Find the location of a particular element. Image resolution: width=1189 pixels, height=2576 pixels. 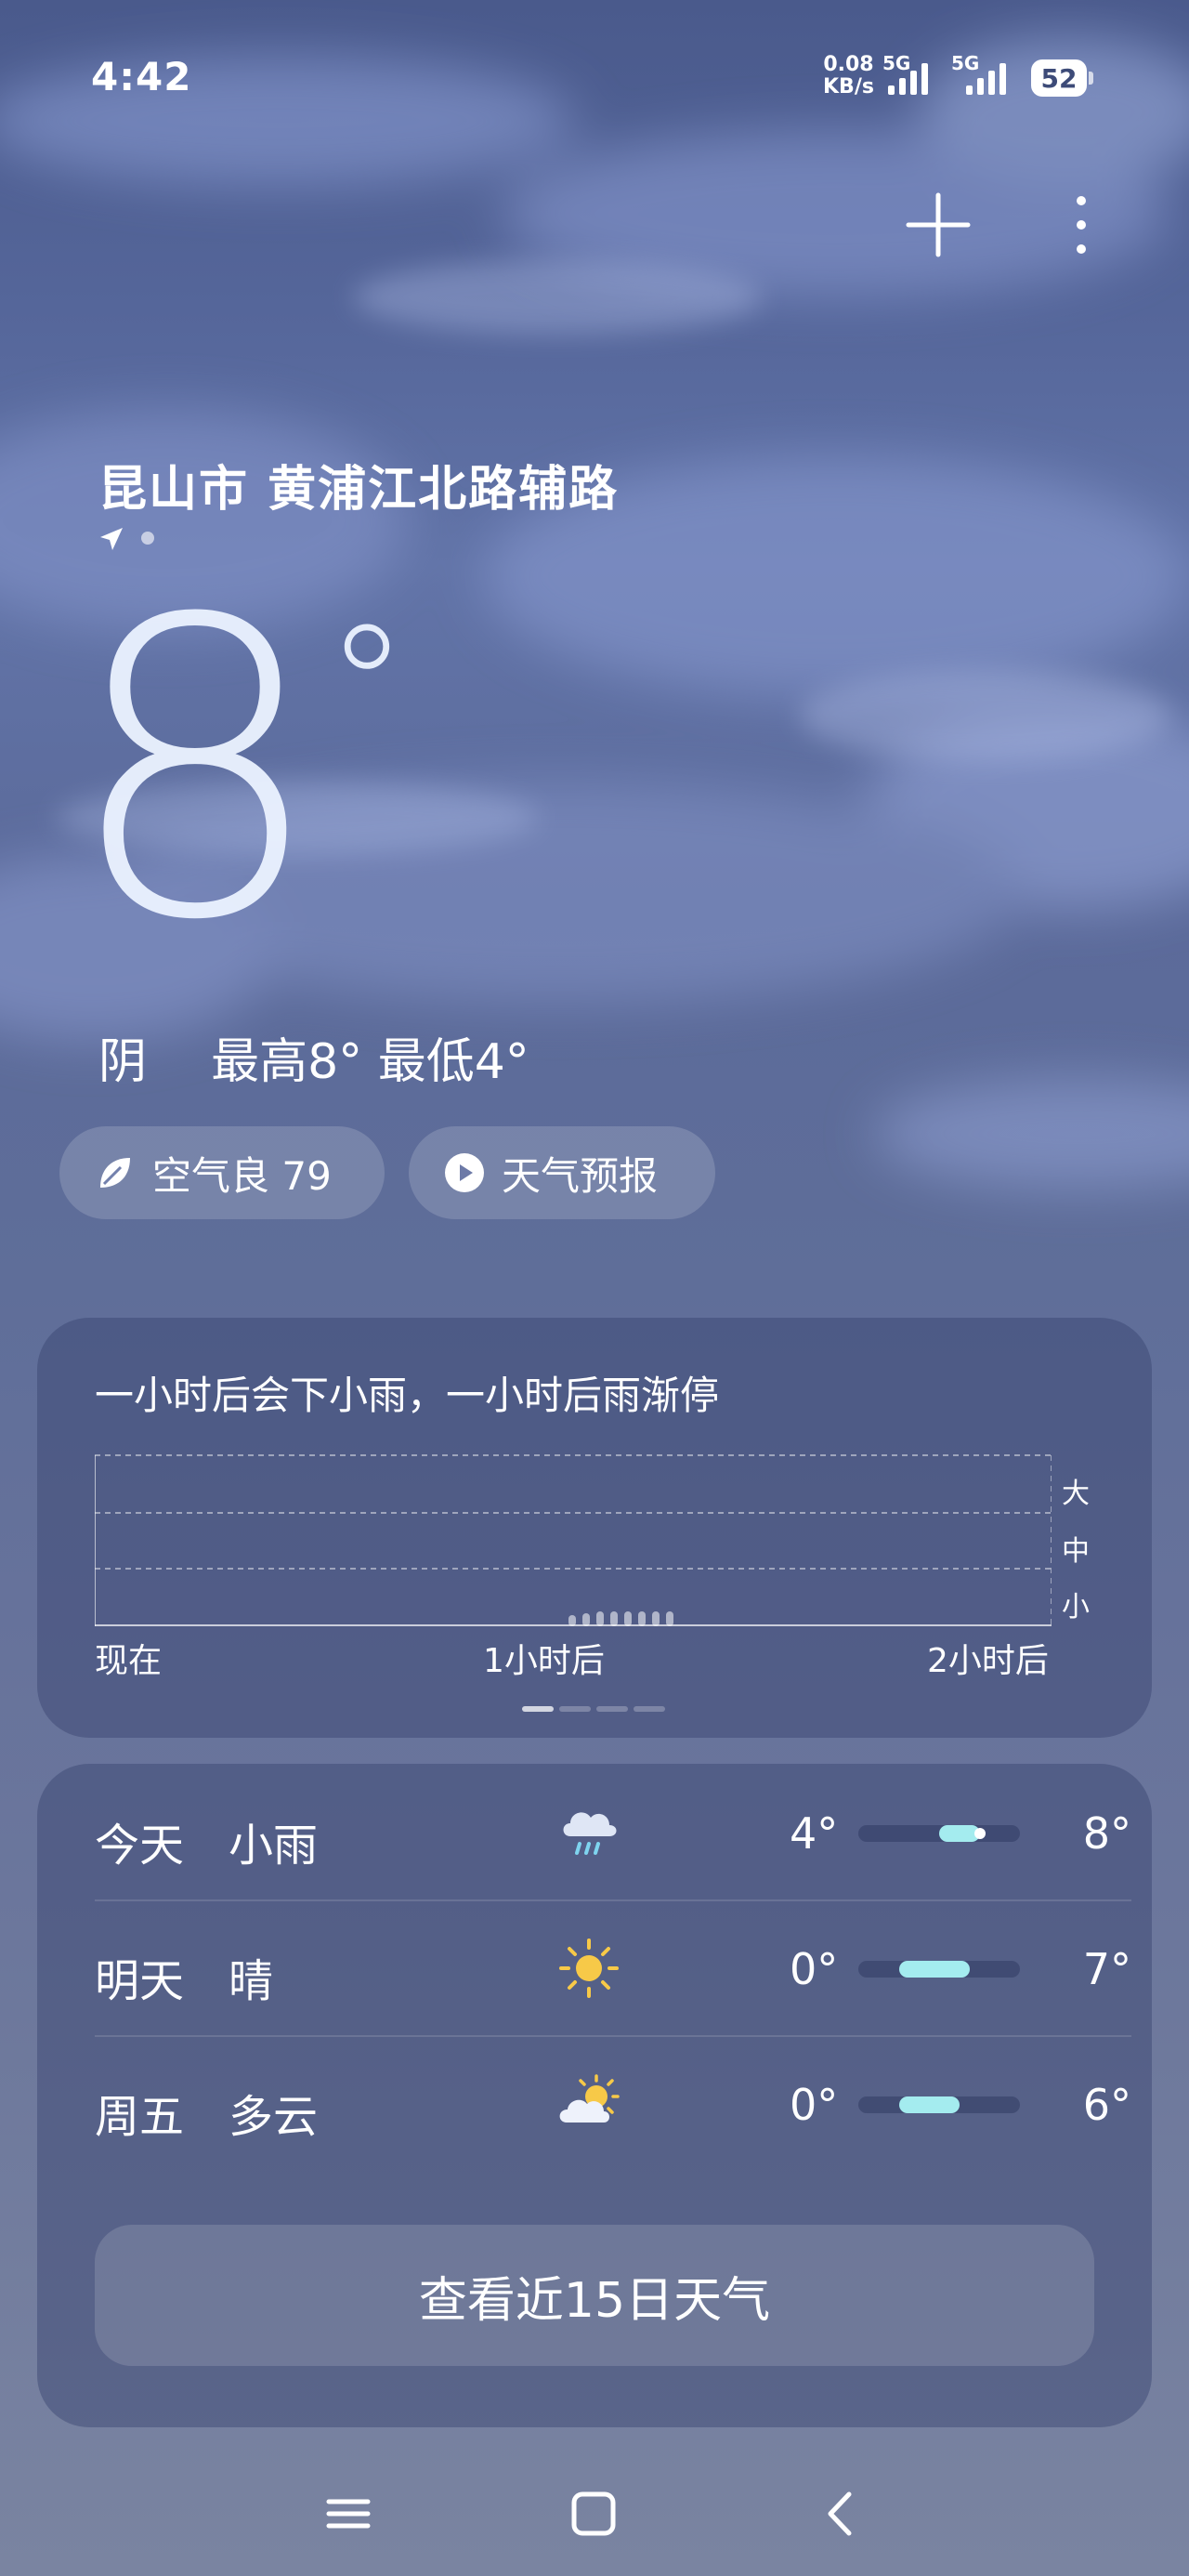

leaf-icon is located at coordinates (115, 1173).